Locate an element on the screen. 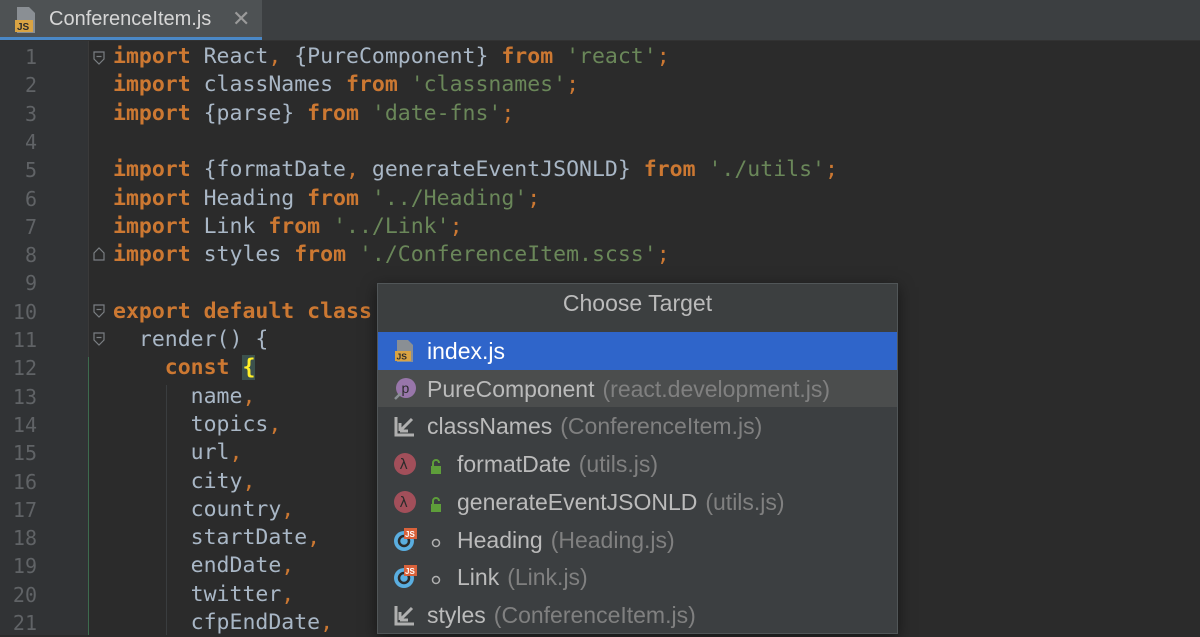 This screenshot has width=1200, height=637. lambda-function-icon: λ is located at coordinates (405, 464).